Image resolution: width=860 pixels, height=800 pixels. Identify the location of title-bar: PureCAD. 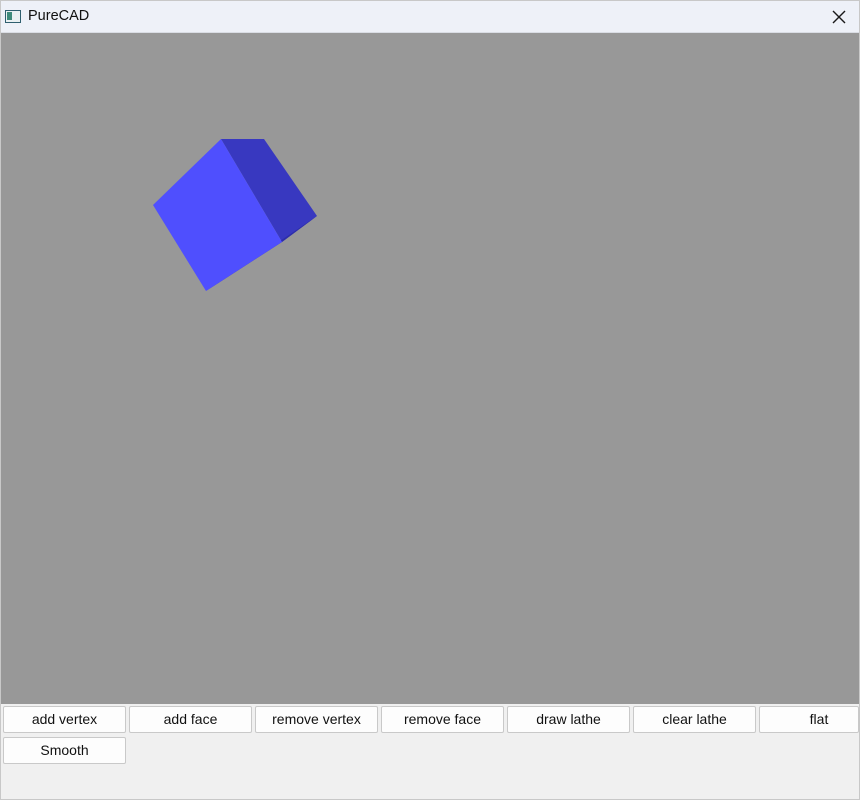
(430, 17).